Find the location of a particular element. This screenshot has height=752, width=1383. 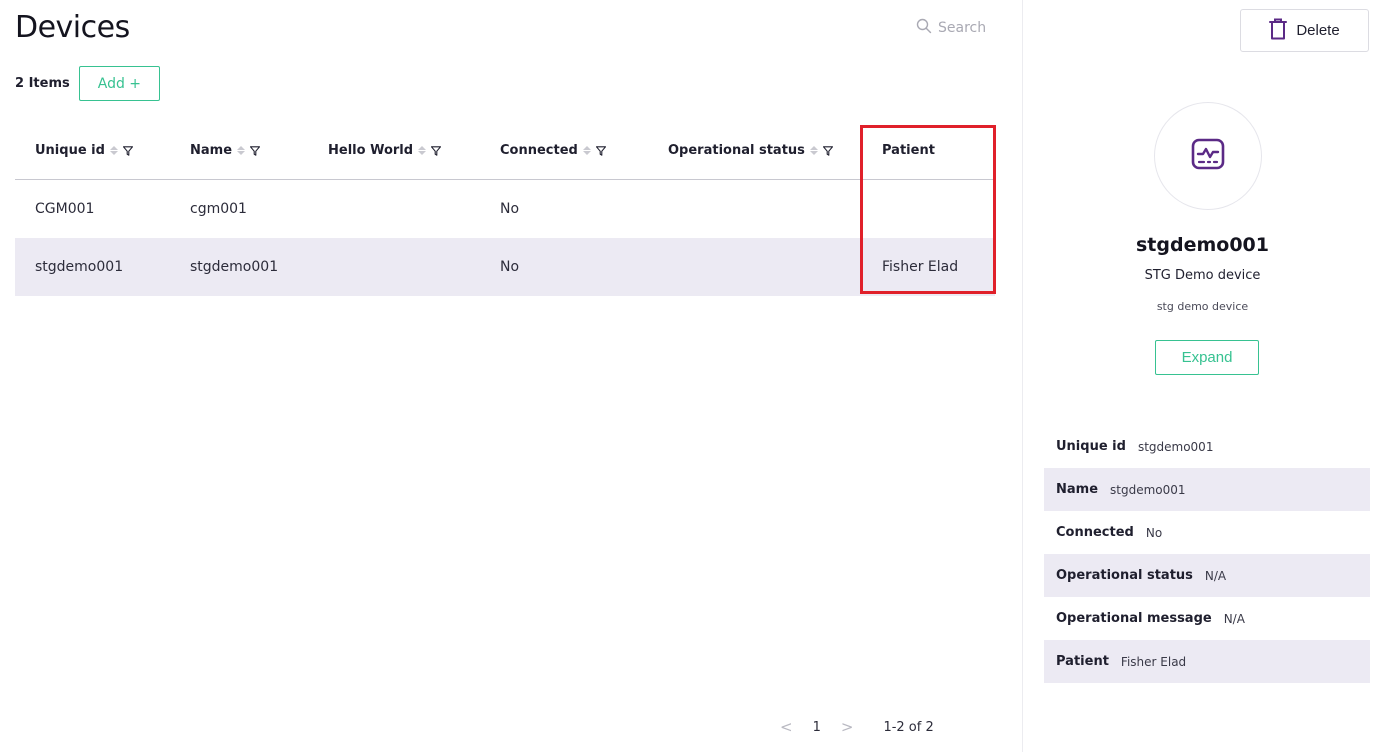

property-row: Operational message N/A is located at coordinates (1207, 618).